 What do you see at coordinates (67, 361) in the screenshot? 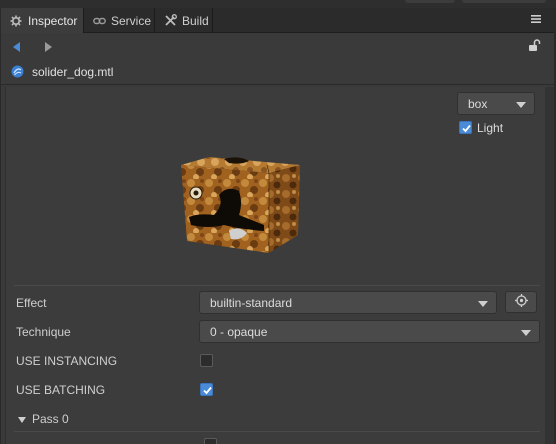
I see `use-instancing-label: USE INSTANCING` at bounding box center [67, 361].